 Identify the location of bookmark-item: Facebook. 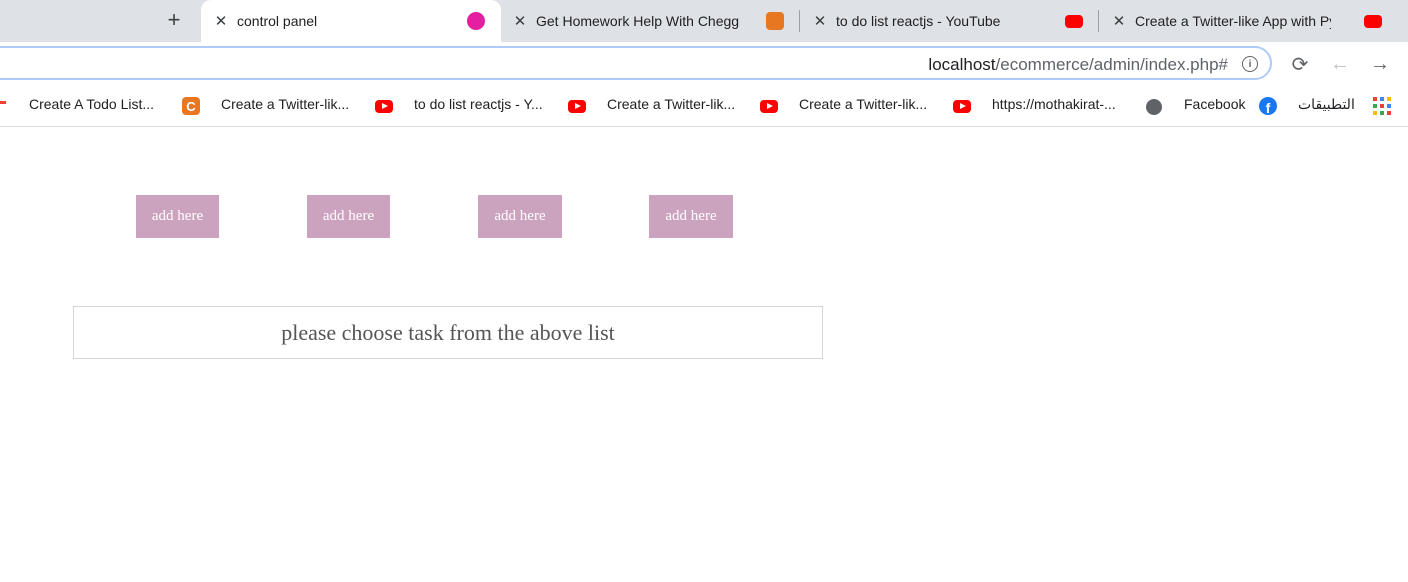
(1214, 104).